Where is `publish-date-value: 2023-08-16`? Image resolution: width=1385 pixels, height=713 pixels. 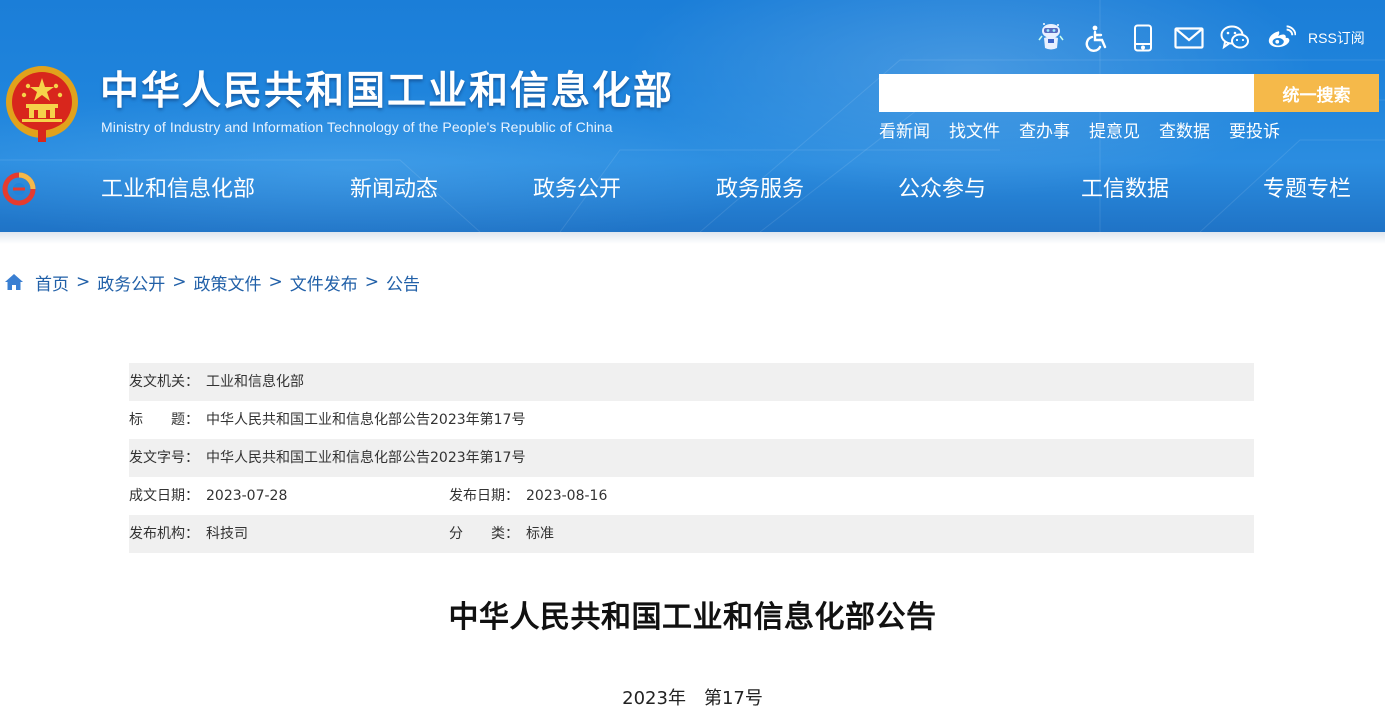
publish-date-value: 2023-08-16 is located at coordinates (566, 496).